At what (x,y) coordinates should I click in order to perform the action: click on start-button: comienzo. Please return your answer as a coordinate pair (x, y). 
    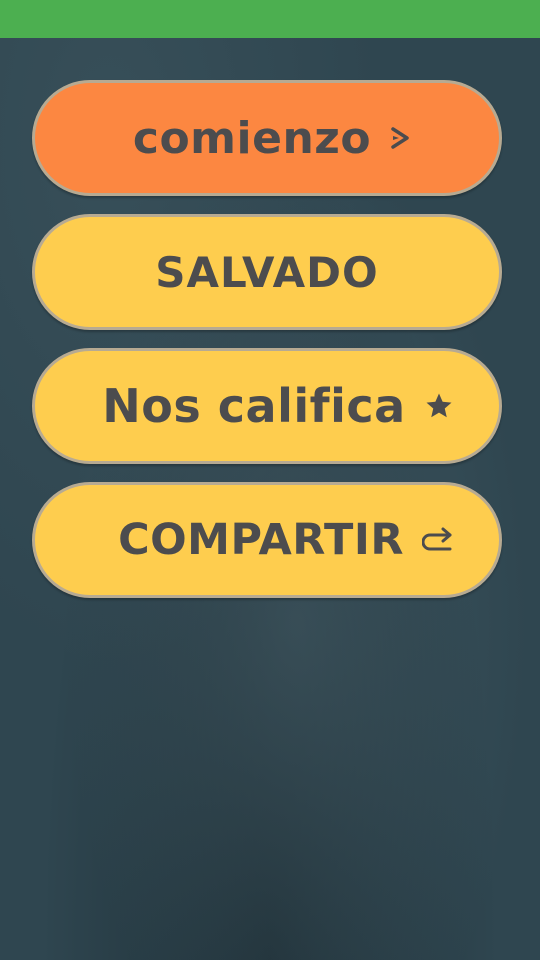
    Looking at the image, I should click on (267, 138).